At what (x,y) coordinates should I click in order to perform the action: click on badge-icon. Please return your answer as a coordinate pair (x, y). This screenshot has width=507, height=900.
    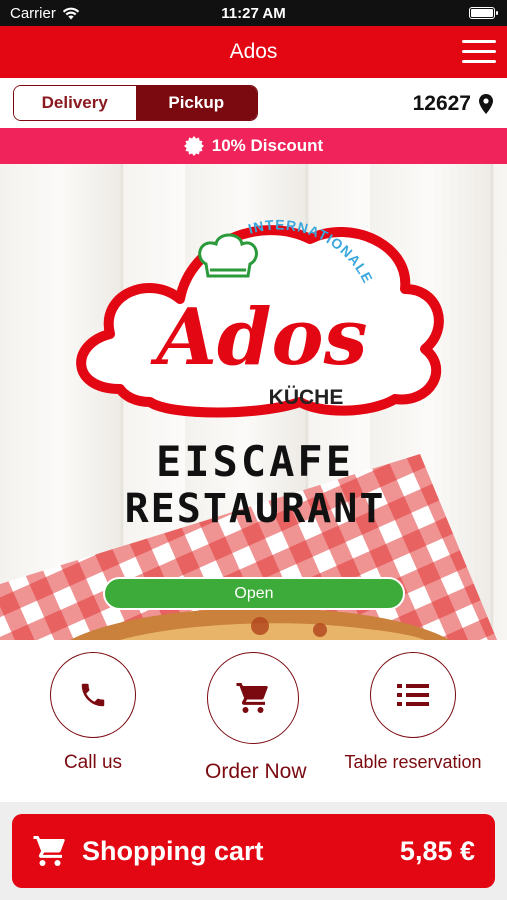
    Looking at the image, I should click on (193, 146).